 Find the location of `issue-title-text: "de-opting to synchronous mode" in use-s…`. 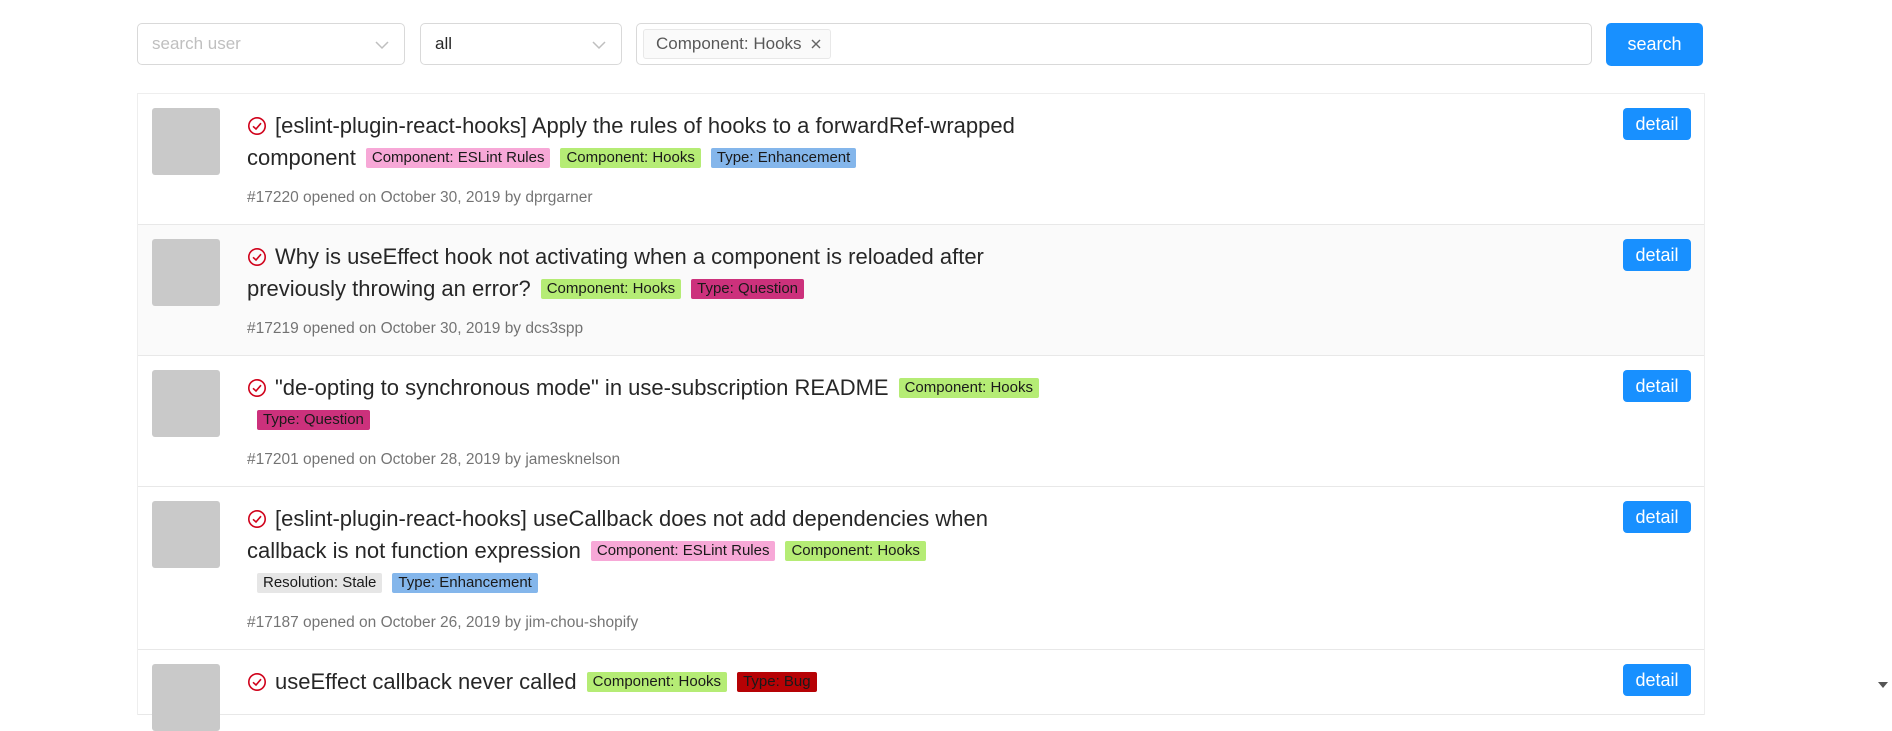

issue-title-text: "de-opting to synchronous mode" in use-s… is located at coordinates (582, 387).